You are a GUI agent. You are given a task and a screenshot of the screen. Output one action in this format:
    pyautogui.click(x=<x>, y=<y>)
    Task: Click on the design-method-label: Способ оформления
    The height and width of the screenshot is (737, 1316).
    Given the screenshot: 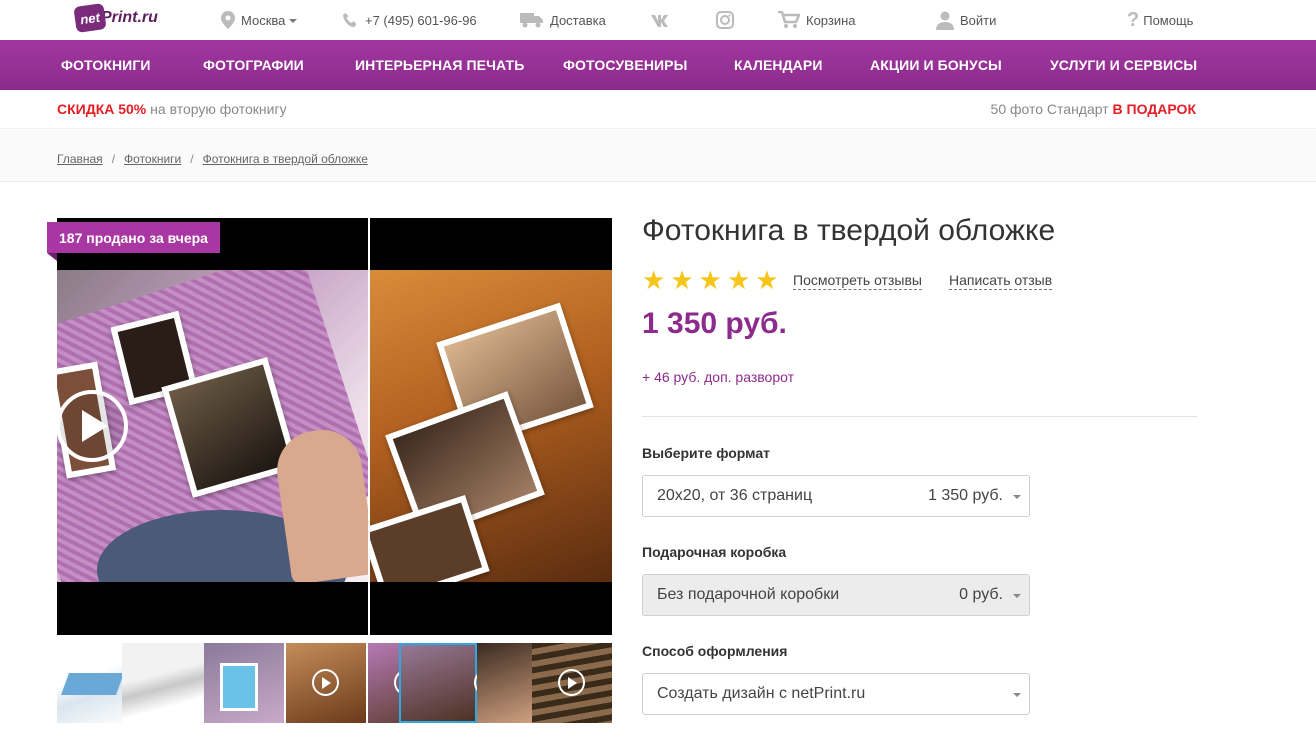 What is the action you would take?
    pyautogui.click(x=715, y=651)
    